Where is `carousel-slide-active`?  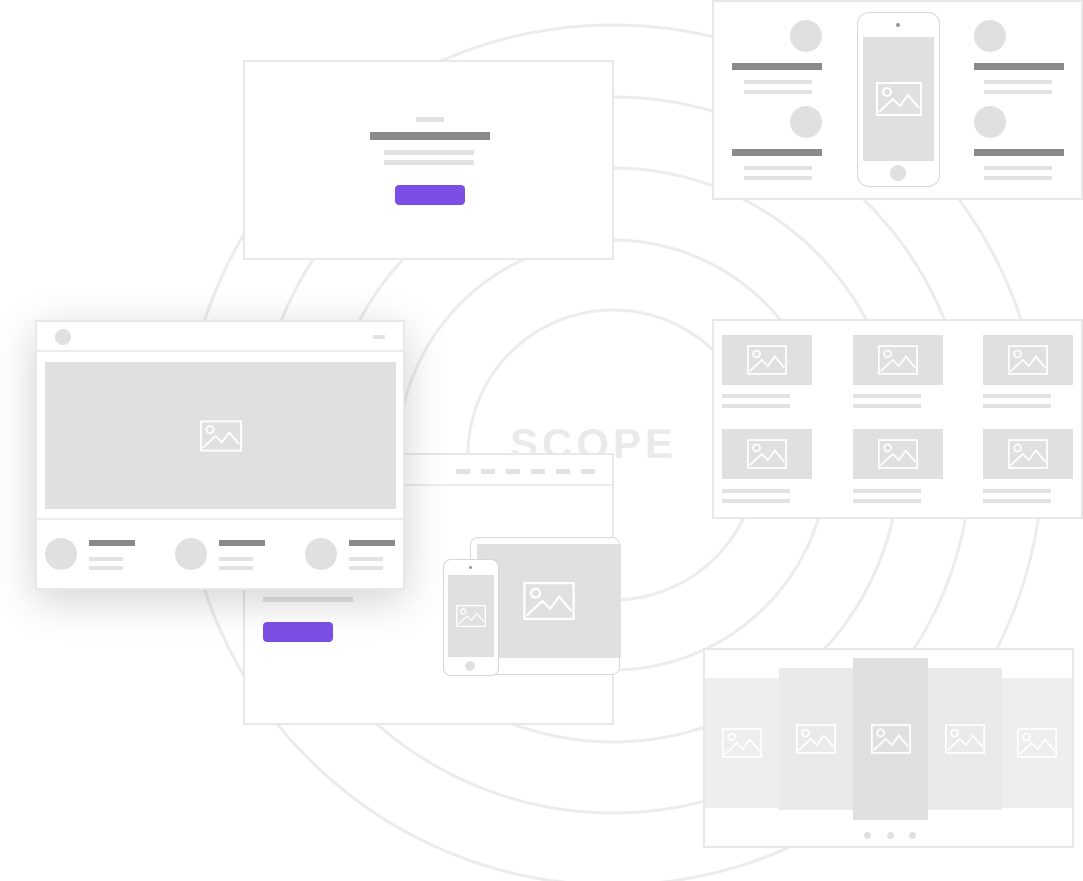 carousel-slide-active is located at coordinates (890, 739).